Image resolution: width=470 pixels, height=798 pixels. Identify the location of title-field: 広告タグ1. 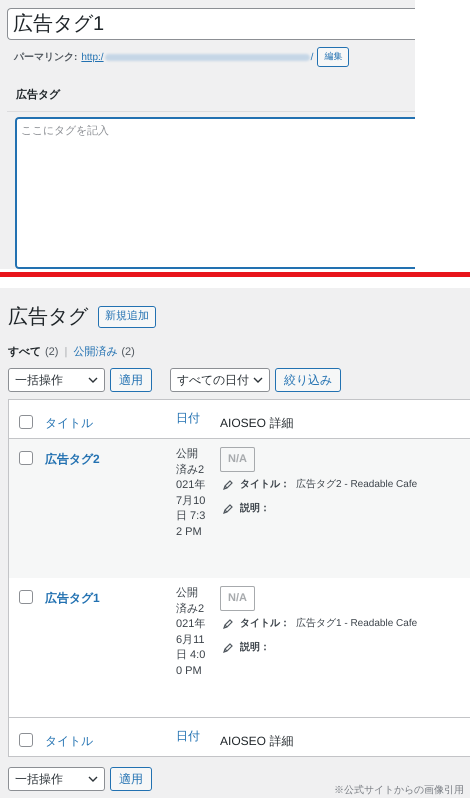
(211, 24).